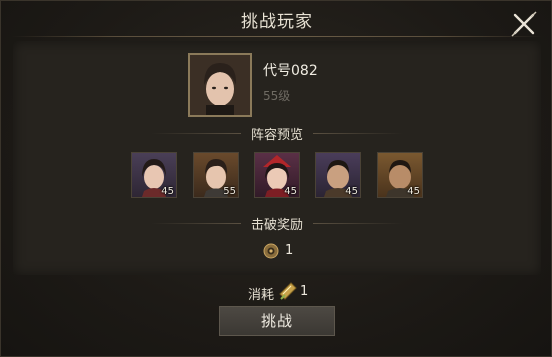 The width and height of the screenshot is (552, 357). I want to click on reward-count: 1, so click(289, 250).